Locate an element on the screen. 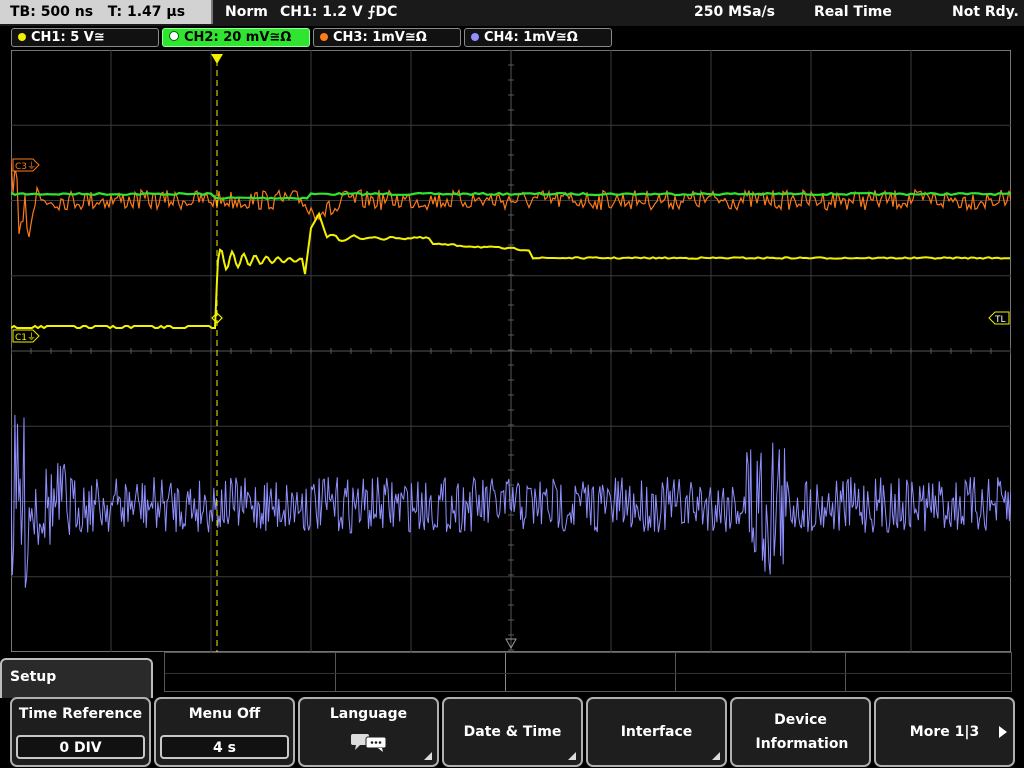 This screenshot has width=1024, height=768. menu-title-tab: Setup is located at coordinates (76, 678).